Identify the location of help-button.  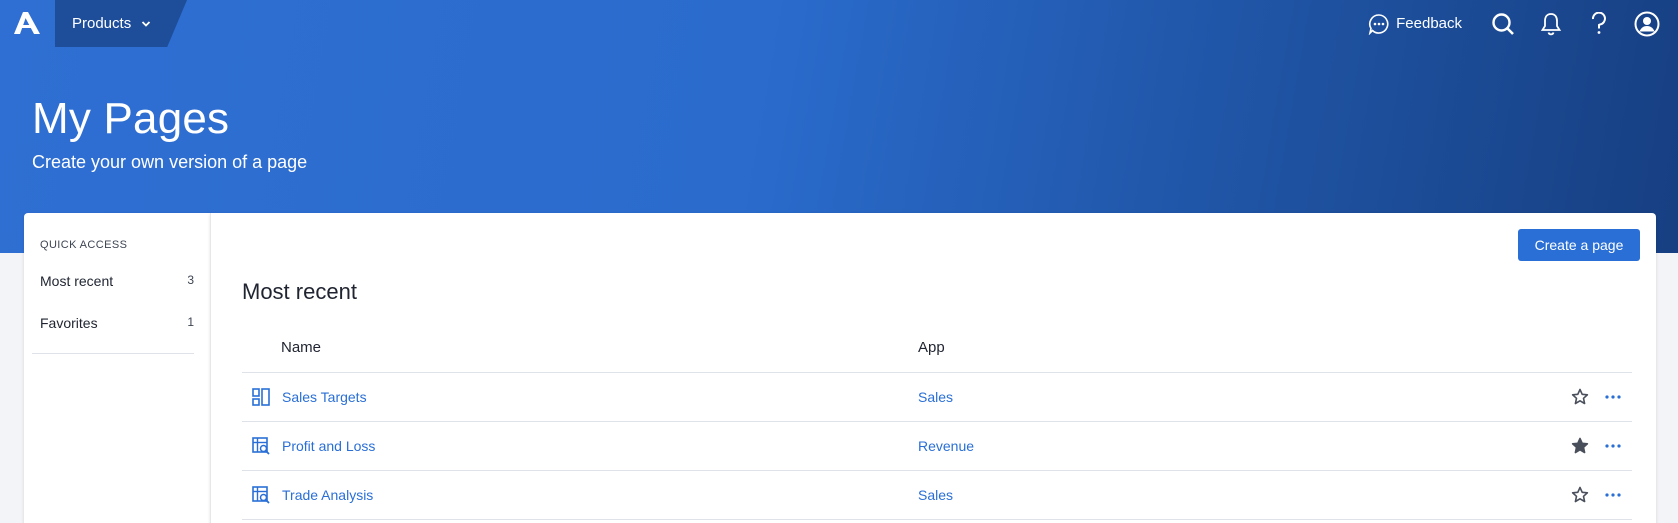
(1599, 24).